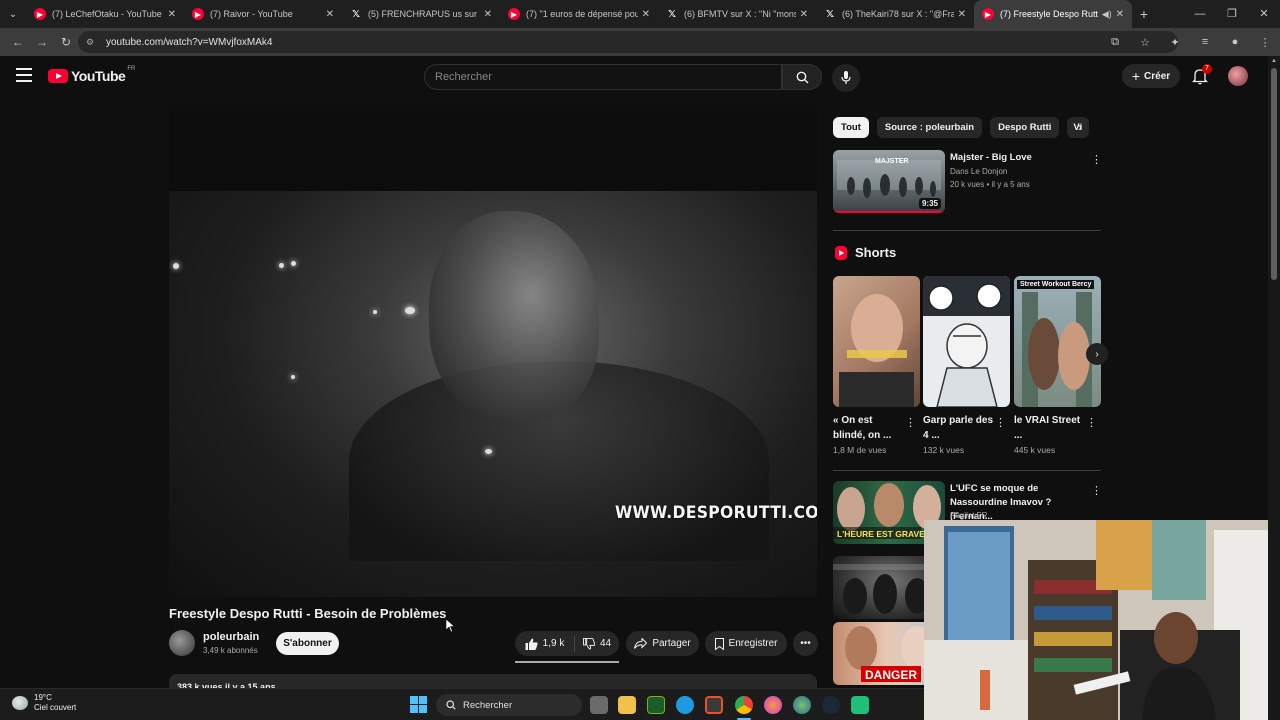  I want to click on minimize-icon: —, so click(1200, 14).